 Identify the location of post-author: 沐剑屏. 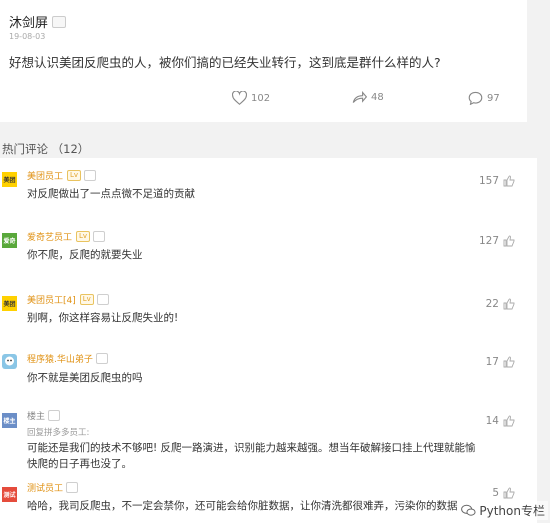
(38, 21).